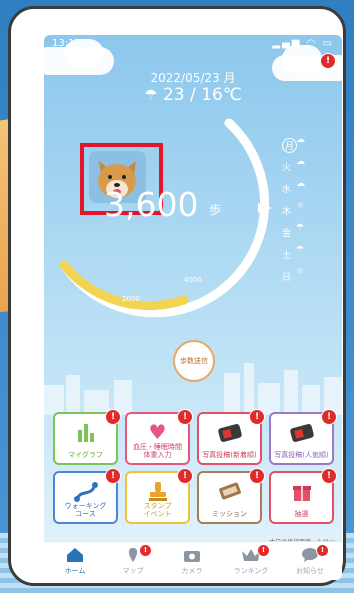 Image resolution: width=354 pixels, height=593 pixels. I want to click on tick-2000: 2000, so click(131, 299).